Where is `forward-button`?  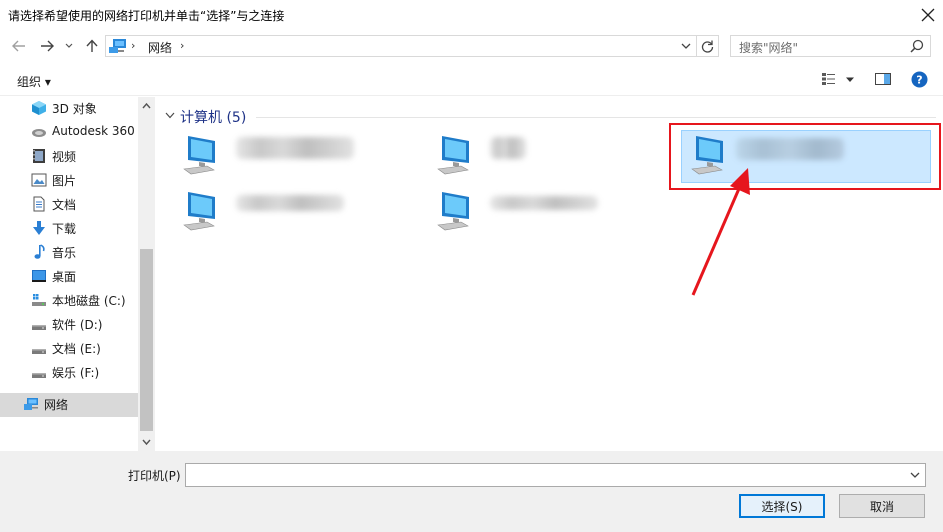
forward-button is located at coordinates (47, 46).